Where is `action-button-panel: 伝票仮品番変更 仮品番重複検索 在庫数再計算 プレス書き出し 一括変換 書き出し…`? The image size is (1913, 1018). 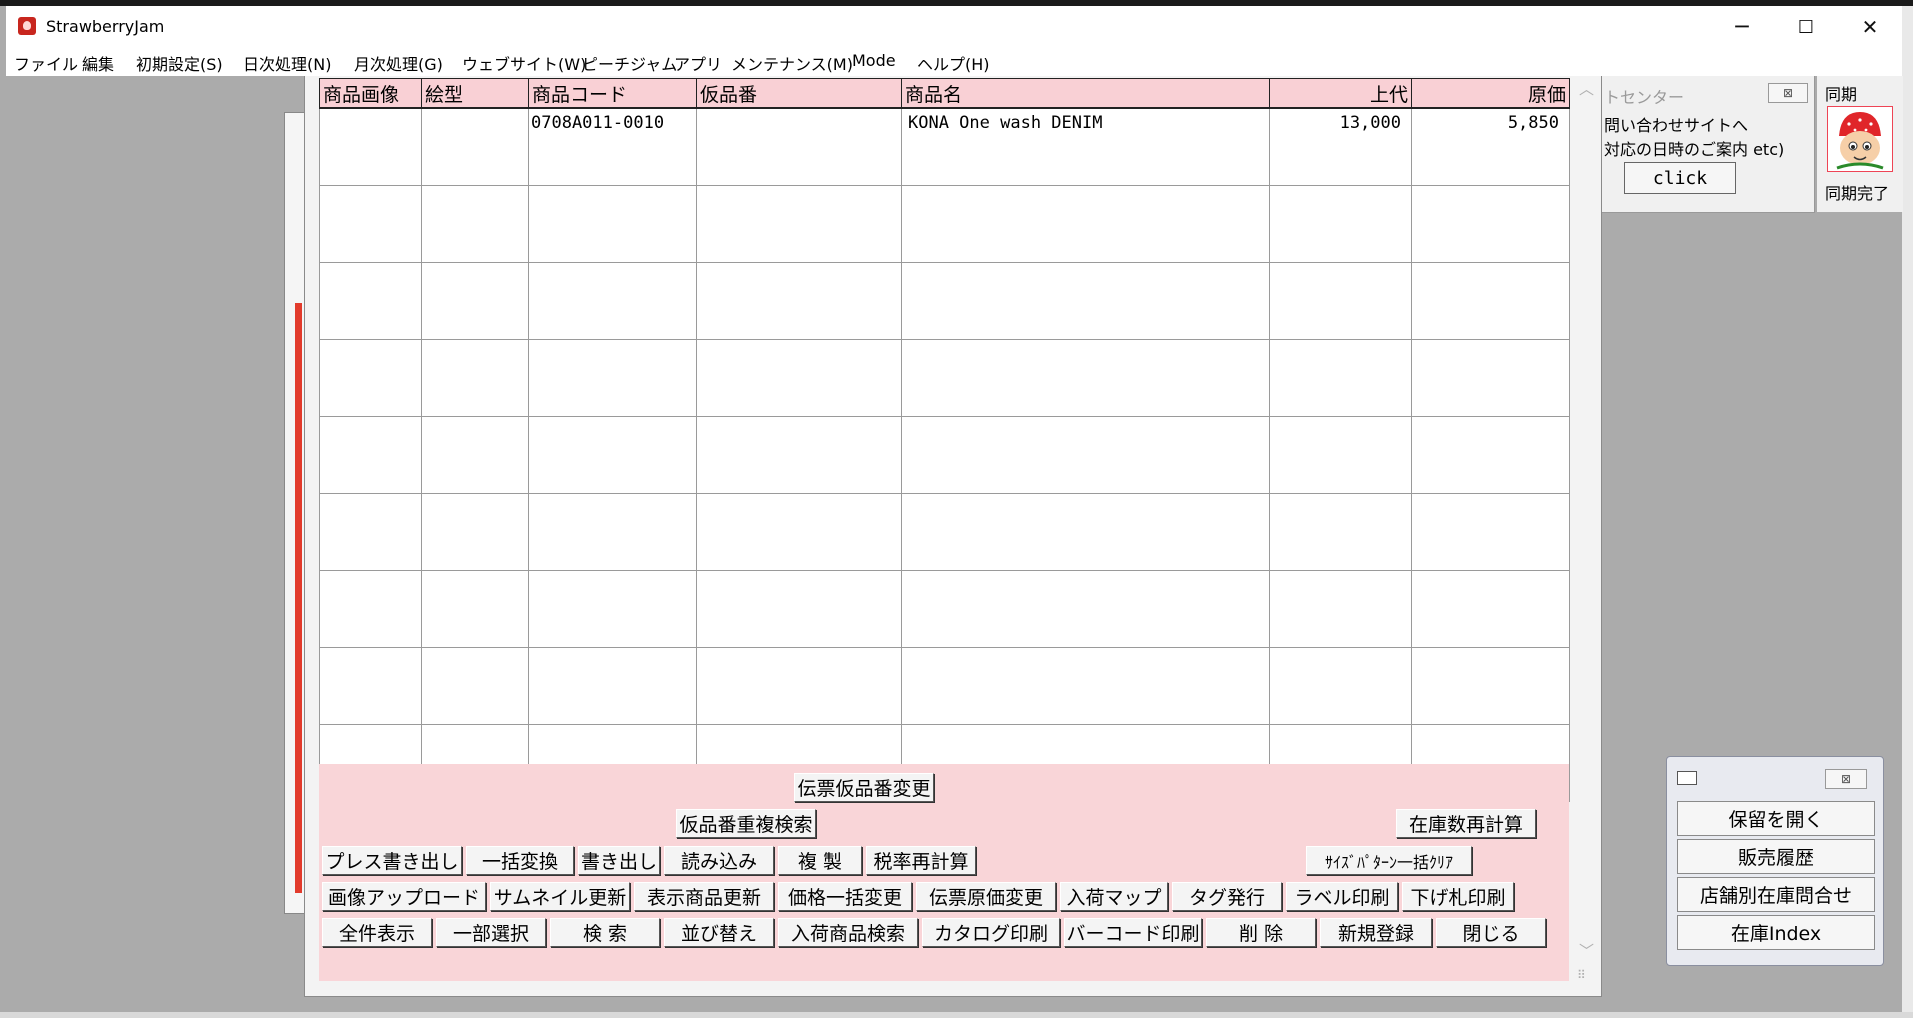
action-button-panel: 伝票仮品番変更 仮品番重複検索 在庫数再計算 プレス書き出し 一括変換 書き出し… is located at coordinates (944, 872).